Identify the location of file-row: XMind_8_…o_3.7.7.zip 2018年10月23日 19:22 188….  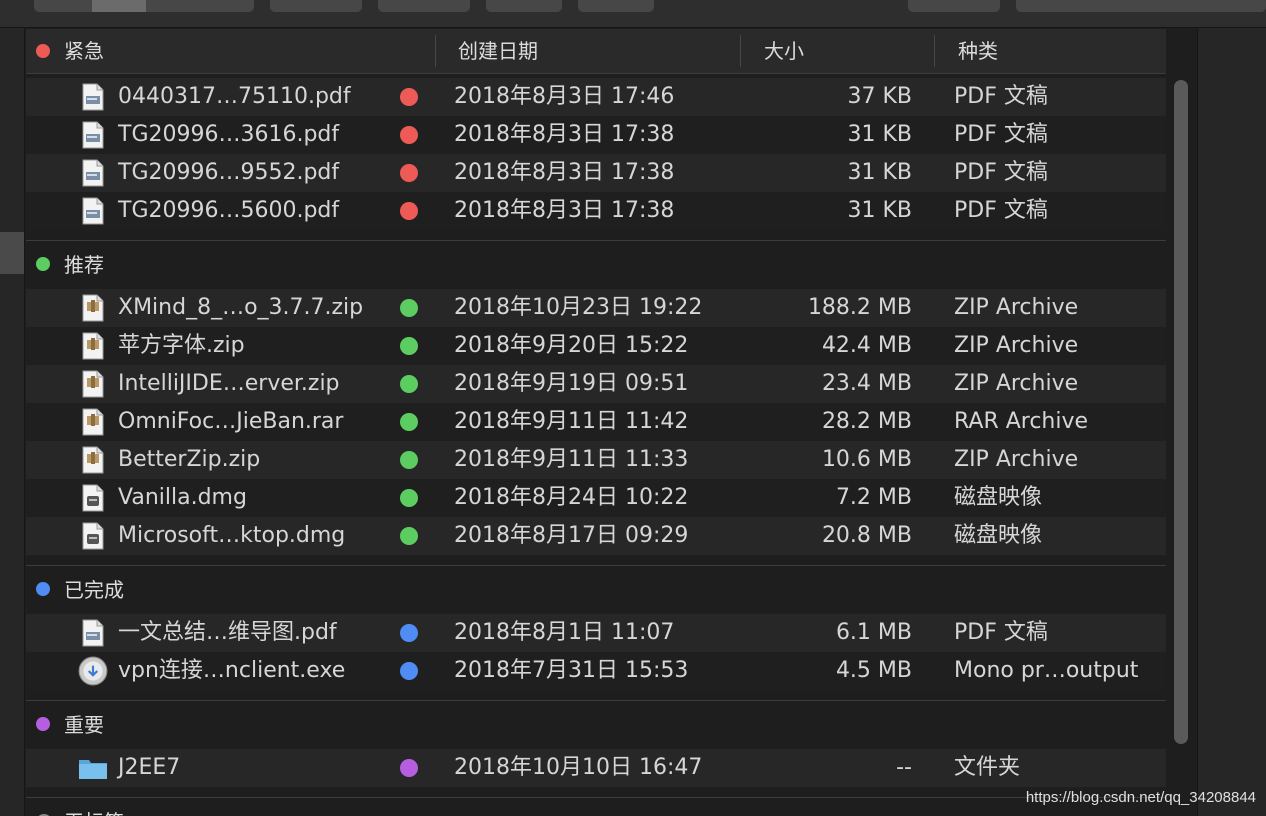
(596, 308).